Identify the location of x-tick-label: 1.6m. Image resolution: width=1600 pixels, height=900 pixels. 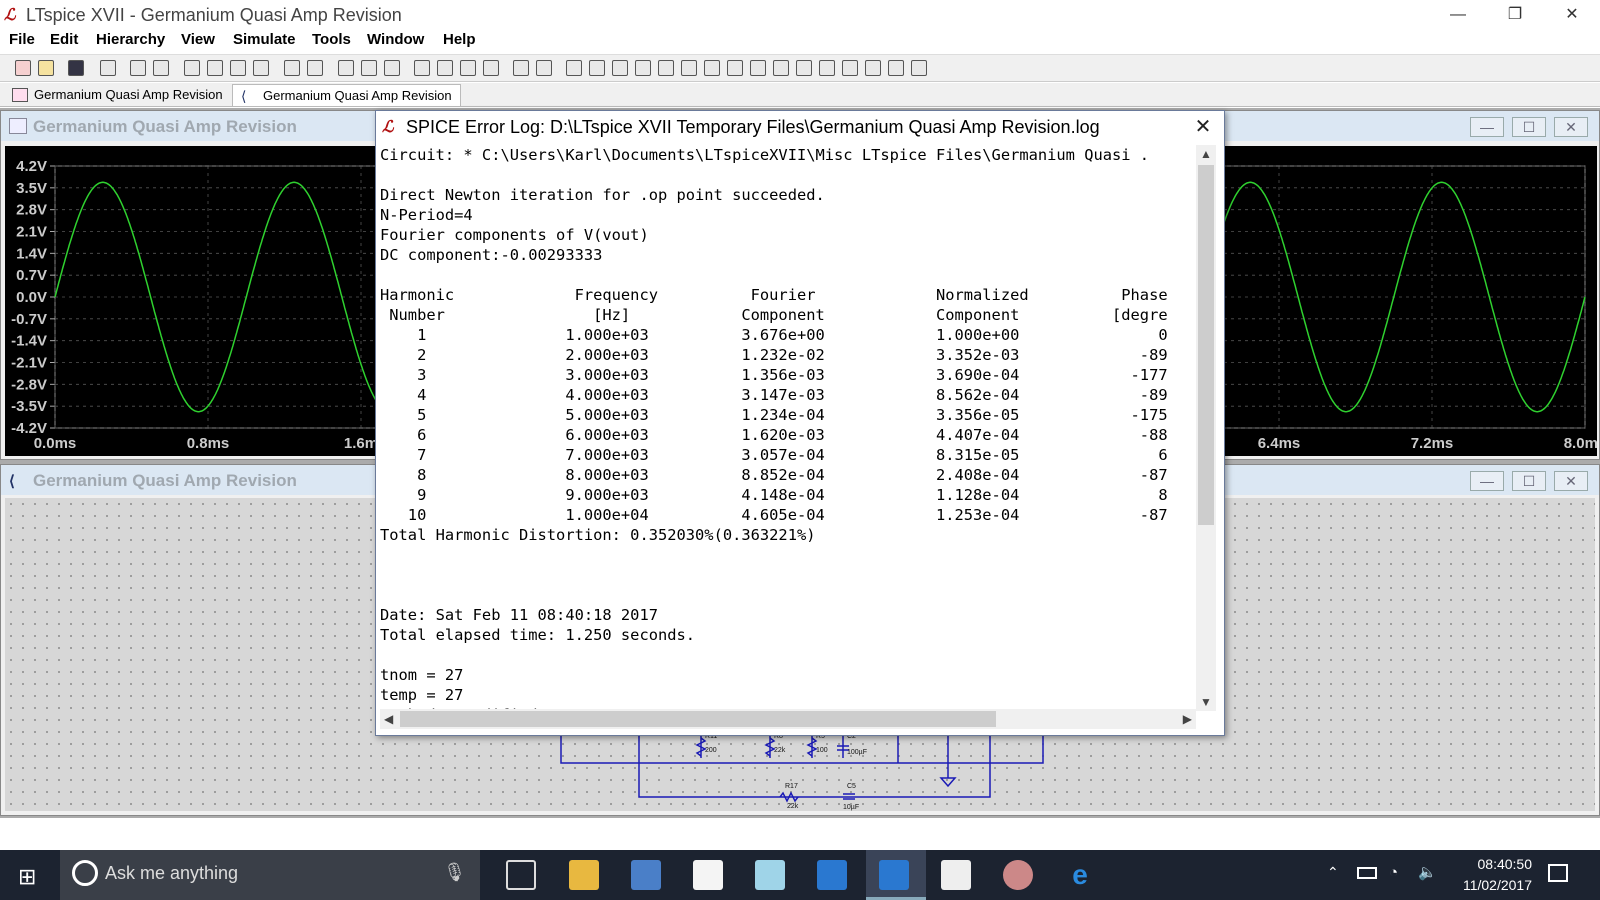
(361, 443).